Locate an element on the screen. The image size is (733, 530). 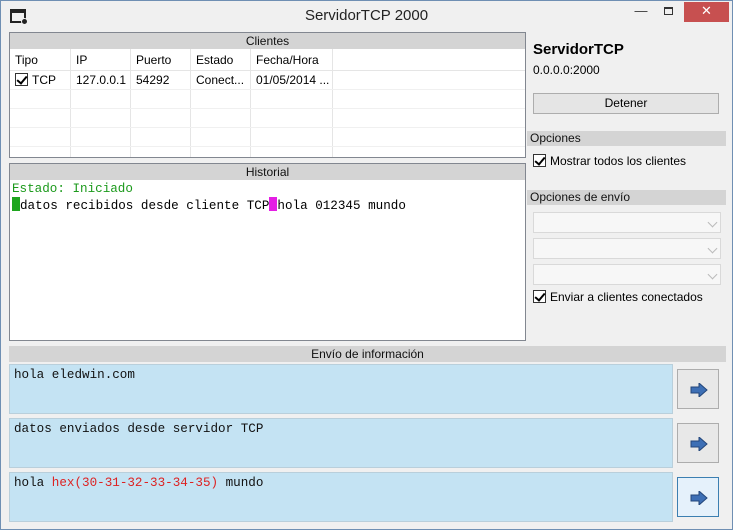
col-estado: Estado is located at coordinates (221, 59).